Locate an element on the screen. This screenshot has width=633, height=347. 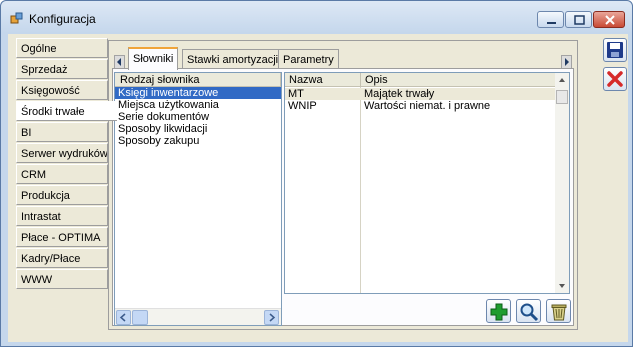
column-header-nazwa: Nazwa is located at coordinates (323, 80).